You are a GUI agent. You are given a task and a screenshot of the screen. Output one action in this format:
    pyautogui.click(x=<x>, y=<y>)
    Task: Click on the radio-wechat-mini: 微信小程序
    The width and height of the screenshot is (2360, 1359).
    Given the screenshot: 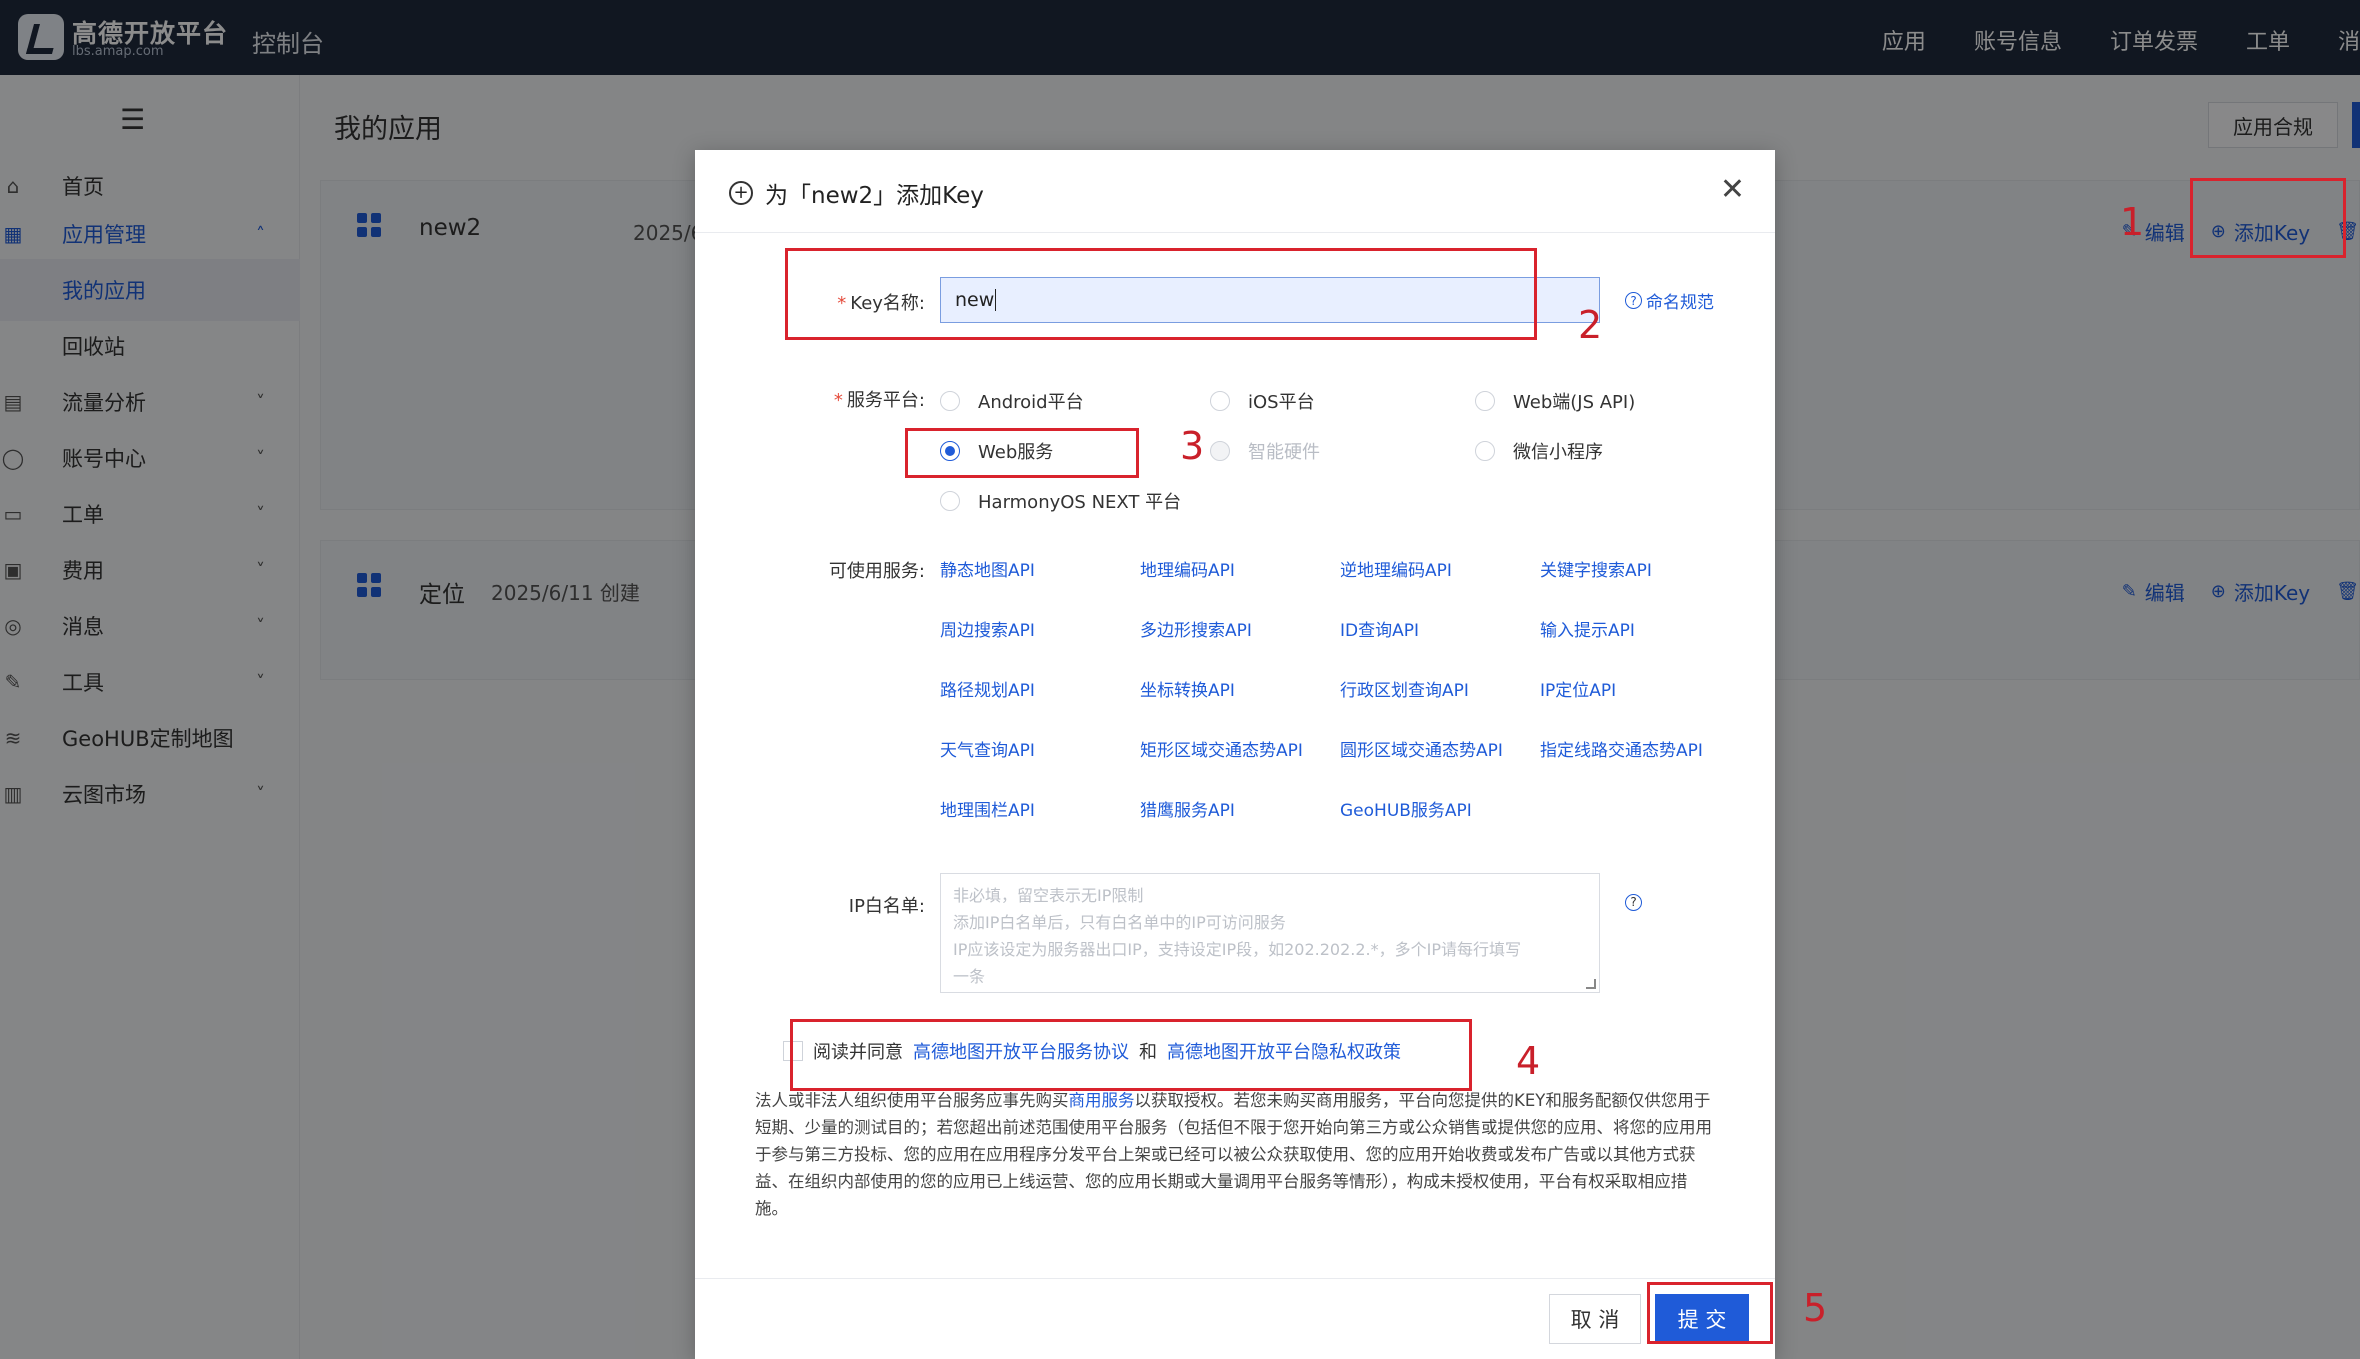 What is the action you would take?
    pyautogui.click(x=1539, y=451)
    